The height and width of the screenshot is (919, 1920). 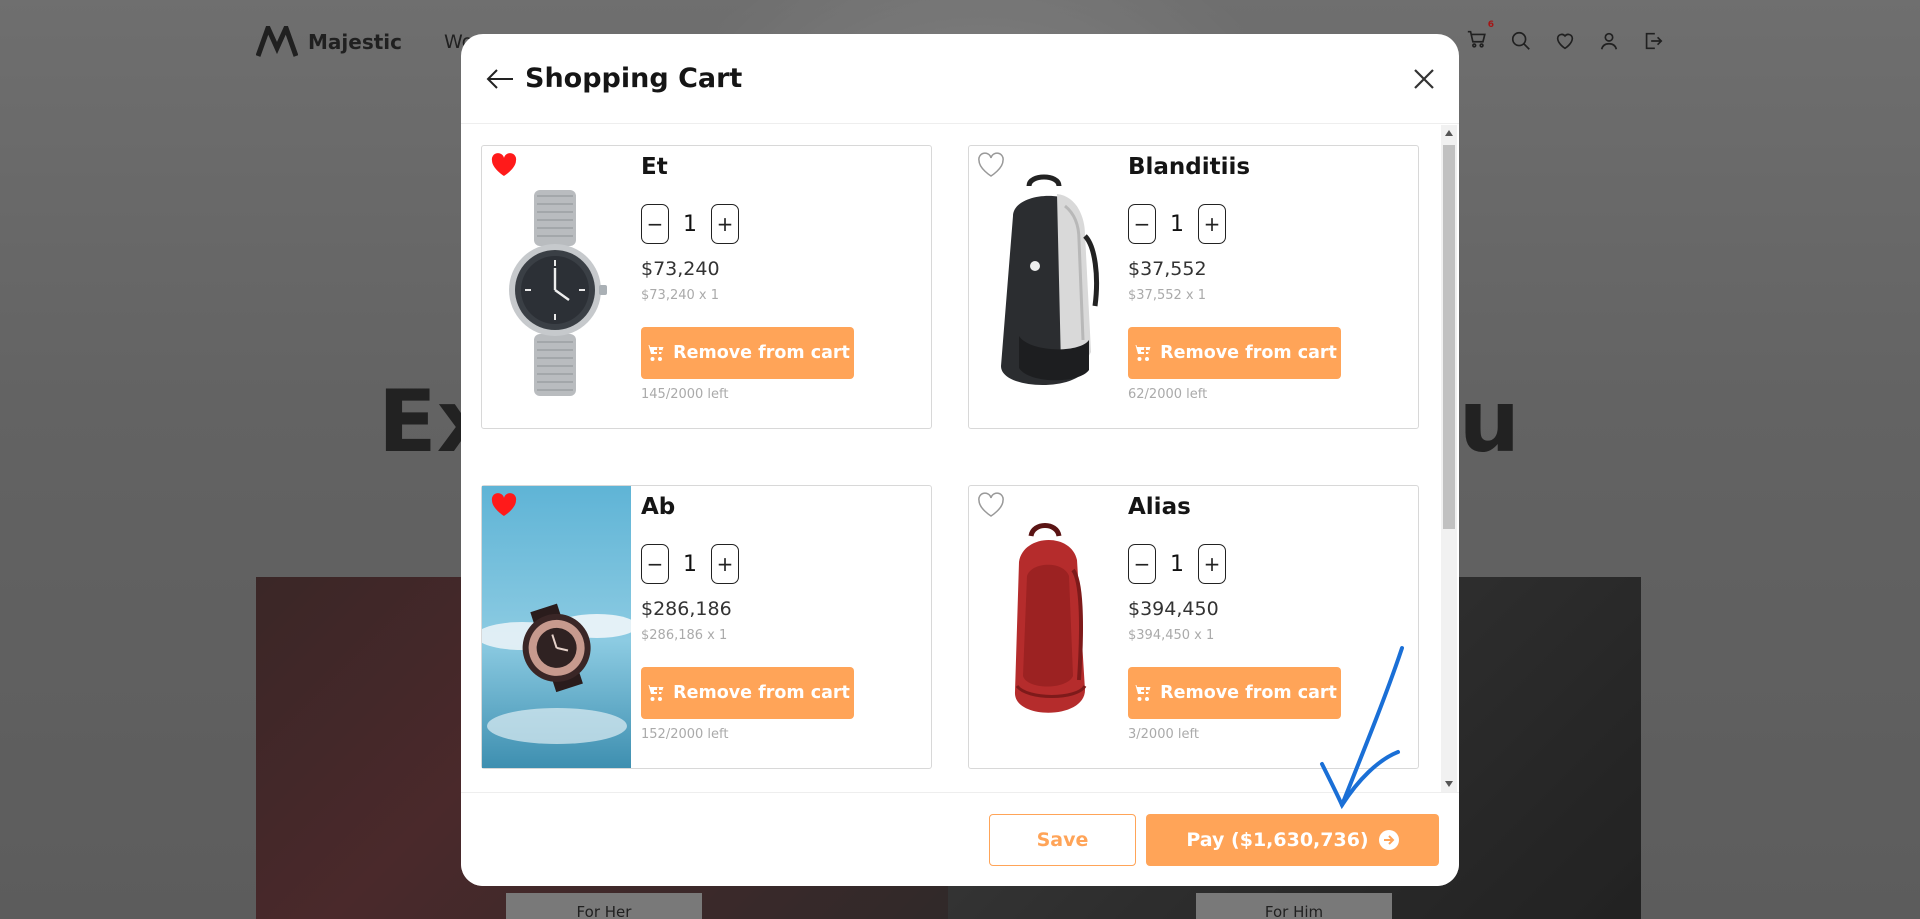 What do you see at coordinates (685, 394) in the screenshot?
I see `stock-remaining: 145/2000 left` at bounding box center [685, 394].